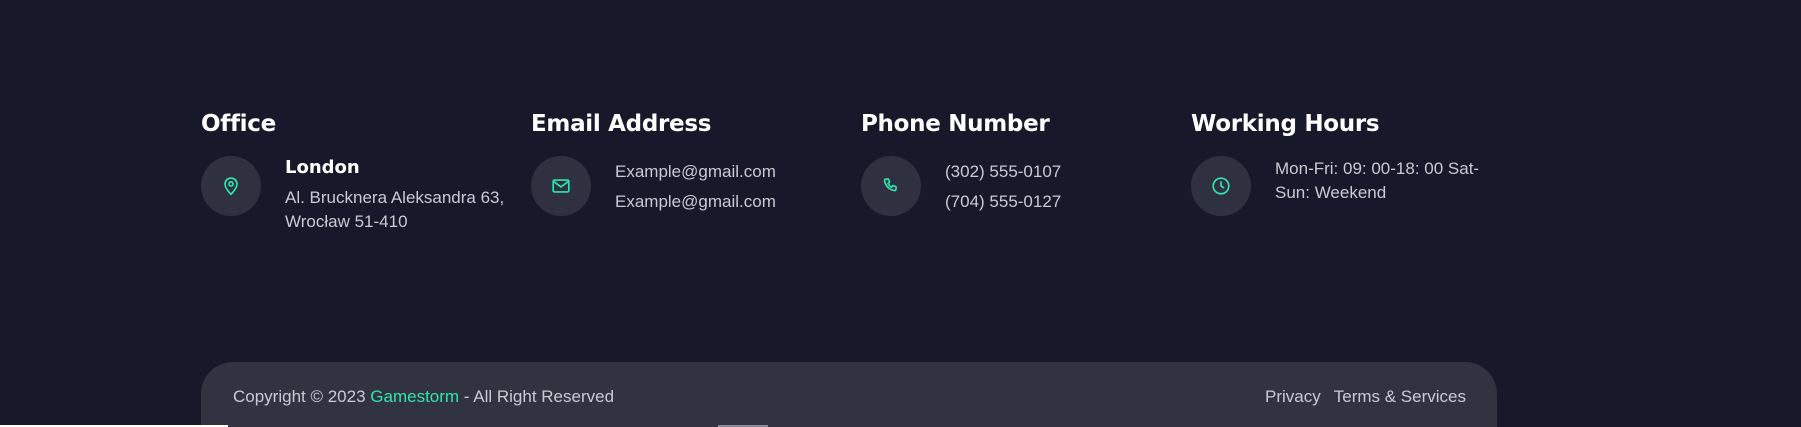 The image size is (1801, 427). Describe the element at coordinates (322, 167) in the screenshot. I see `office-city: London` at that location.